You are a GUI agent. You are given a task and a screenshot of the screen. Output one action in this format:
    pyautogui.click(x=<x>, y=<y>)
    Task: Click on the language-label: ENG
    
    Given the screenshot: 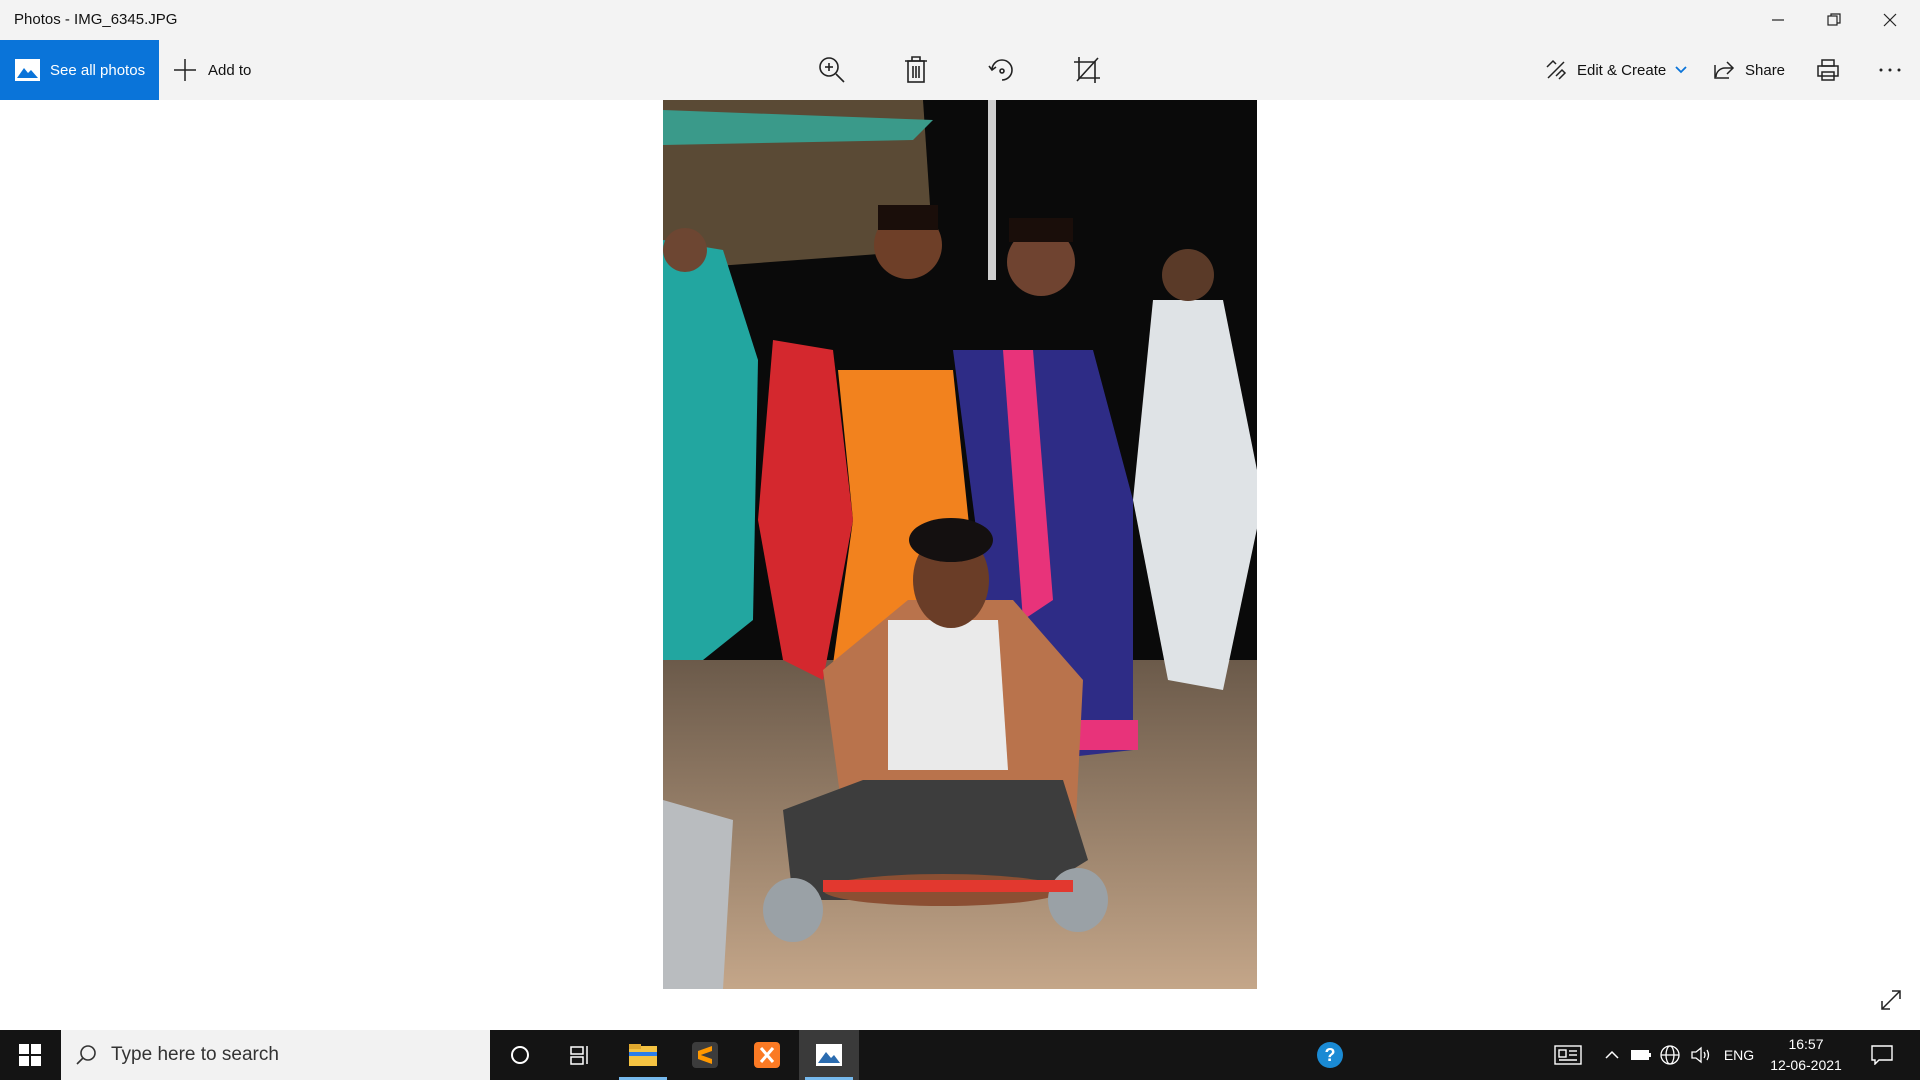 What is the action you would take?
    pyautogui.click(x=1739, y=1055)
    